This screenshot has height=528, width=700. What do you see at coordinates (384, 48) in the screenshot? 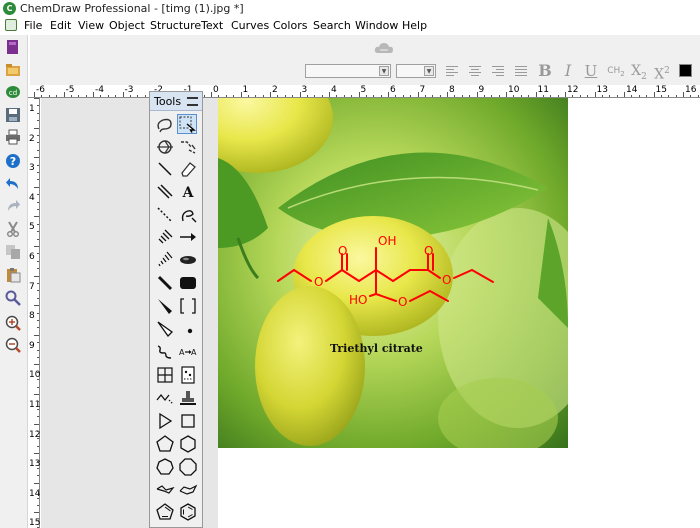
I see `cloud-sync-icon` at bounding box center [384, 48].